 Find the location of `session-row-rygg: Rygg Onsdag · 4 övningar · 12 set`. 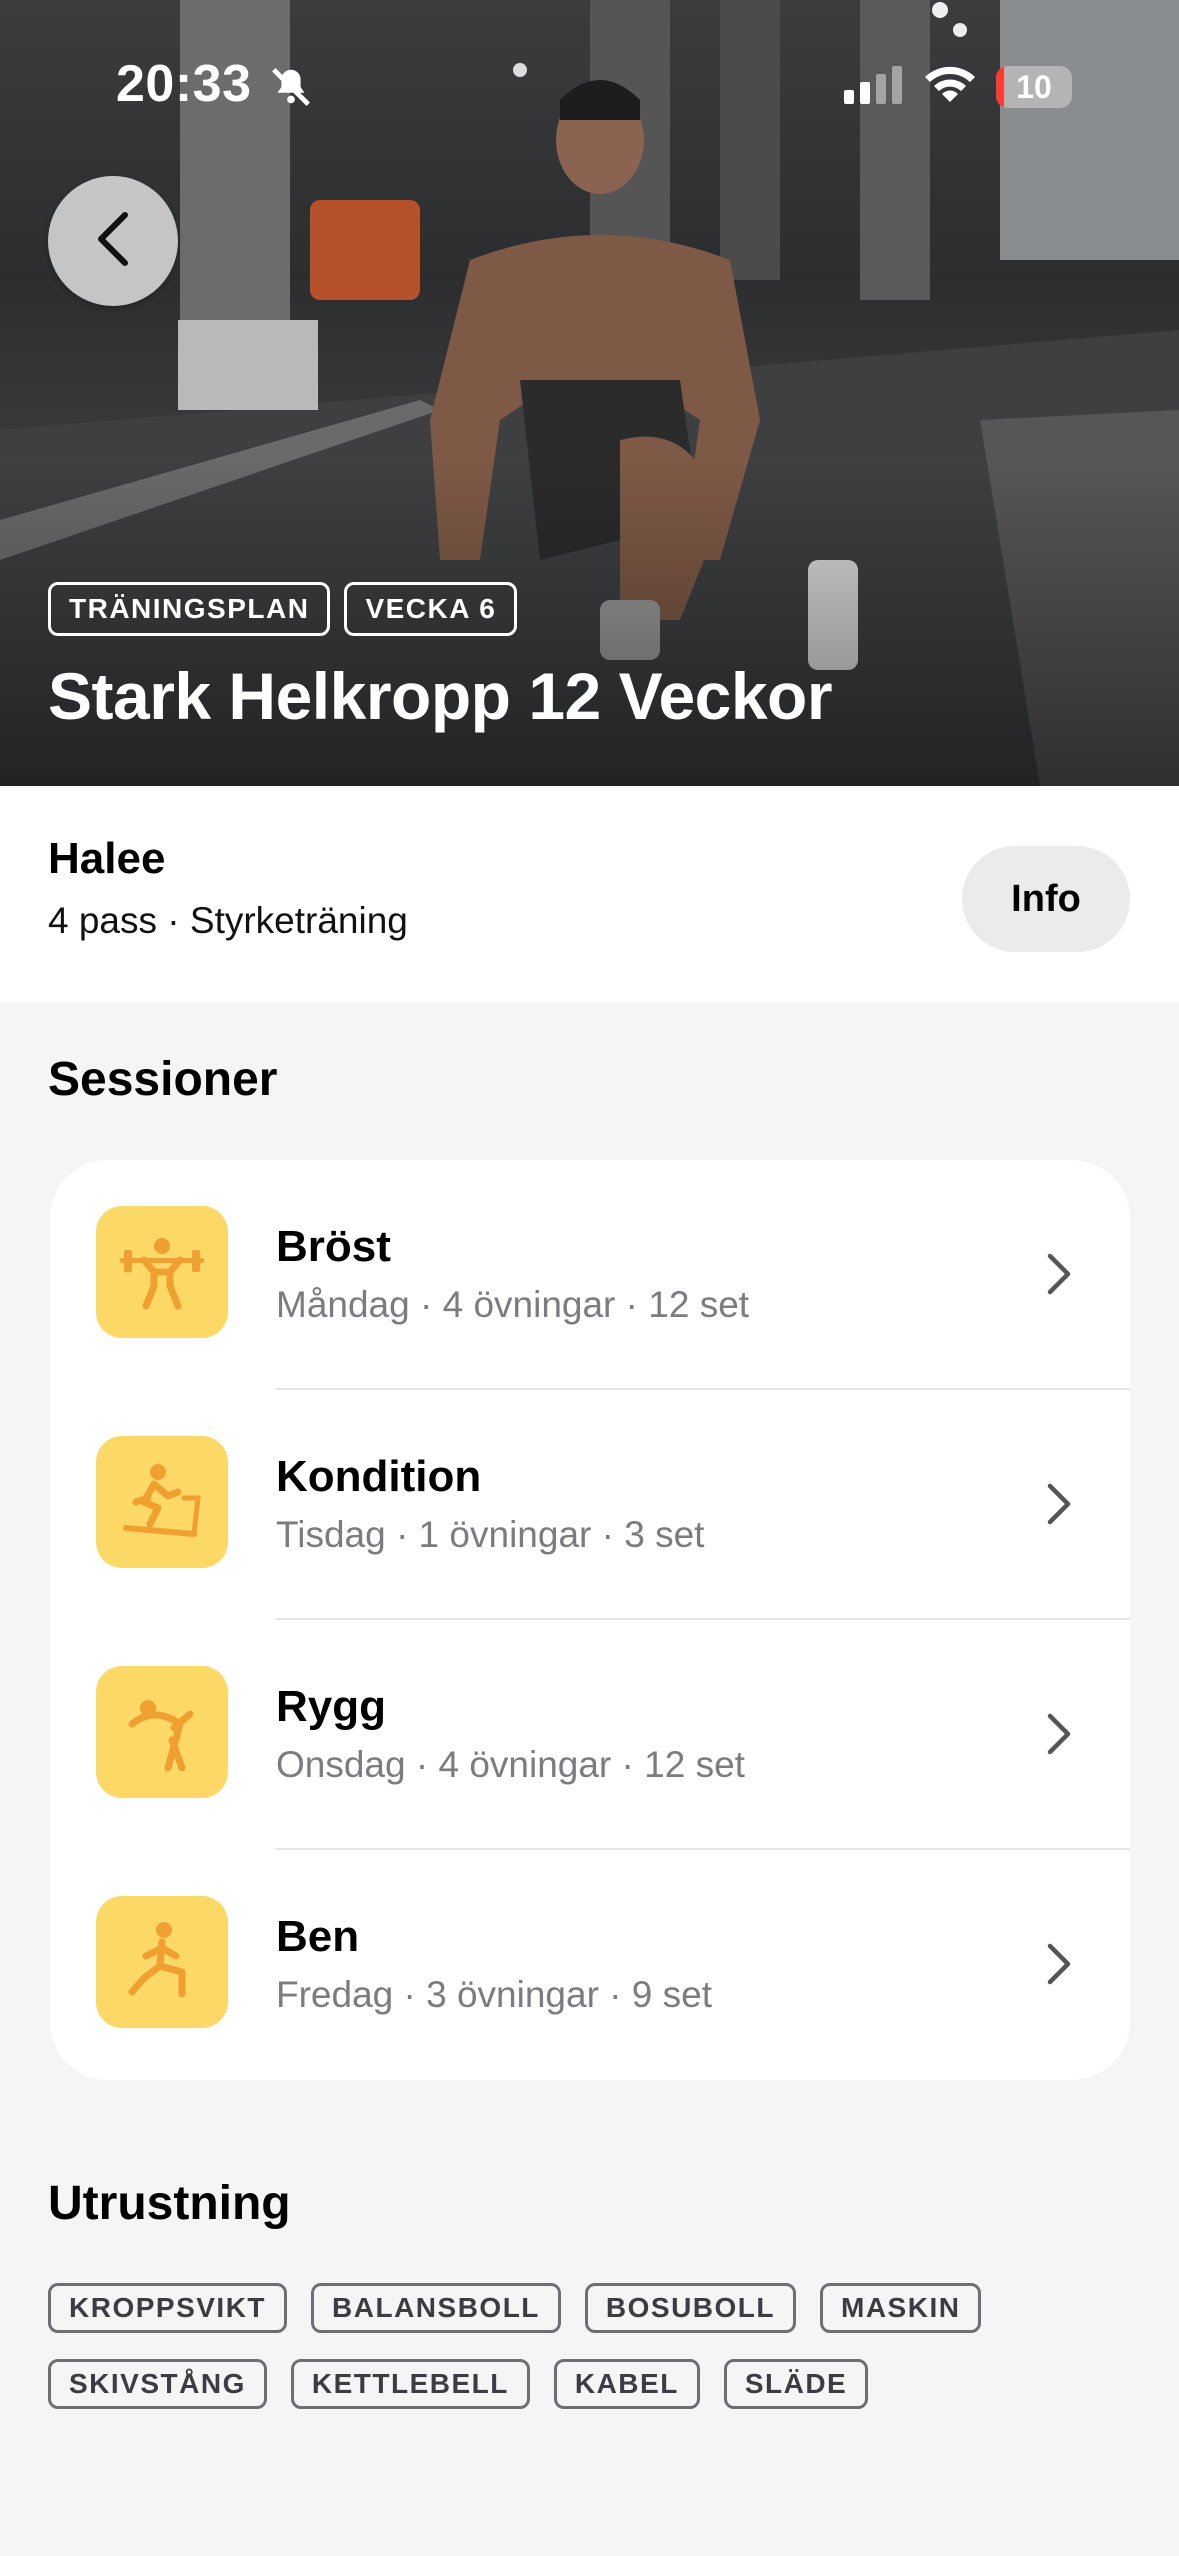

session-row-rygg: Rygg Onsdag · 4 övningar · 12 set is located at coordinates (590, 1735).